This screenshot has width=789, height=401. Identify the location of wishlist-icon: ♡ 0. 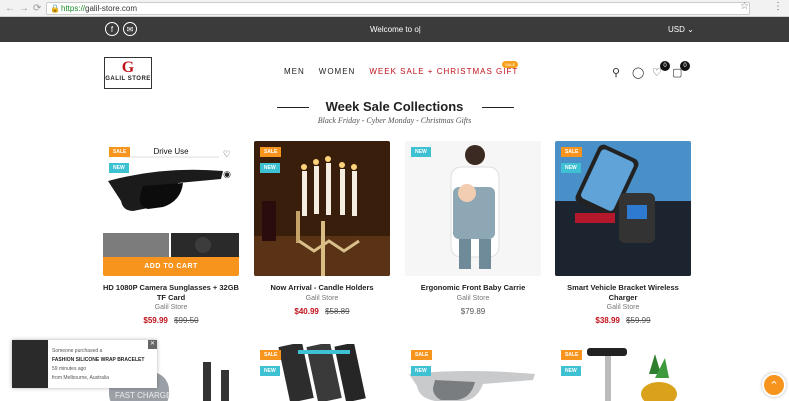
(661, 70).